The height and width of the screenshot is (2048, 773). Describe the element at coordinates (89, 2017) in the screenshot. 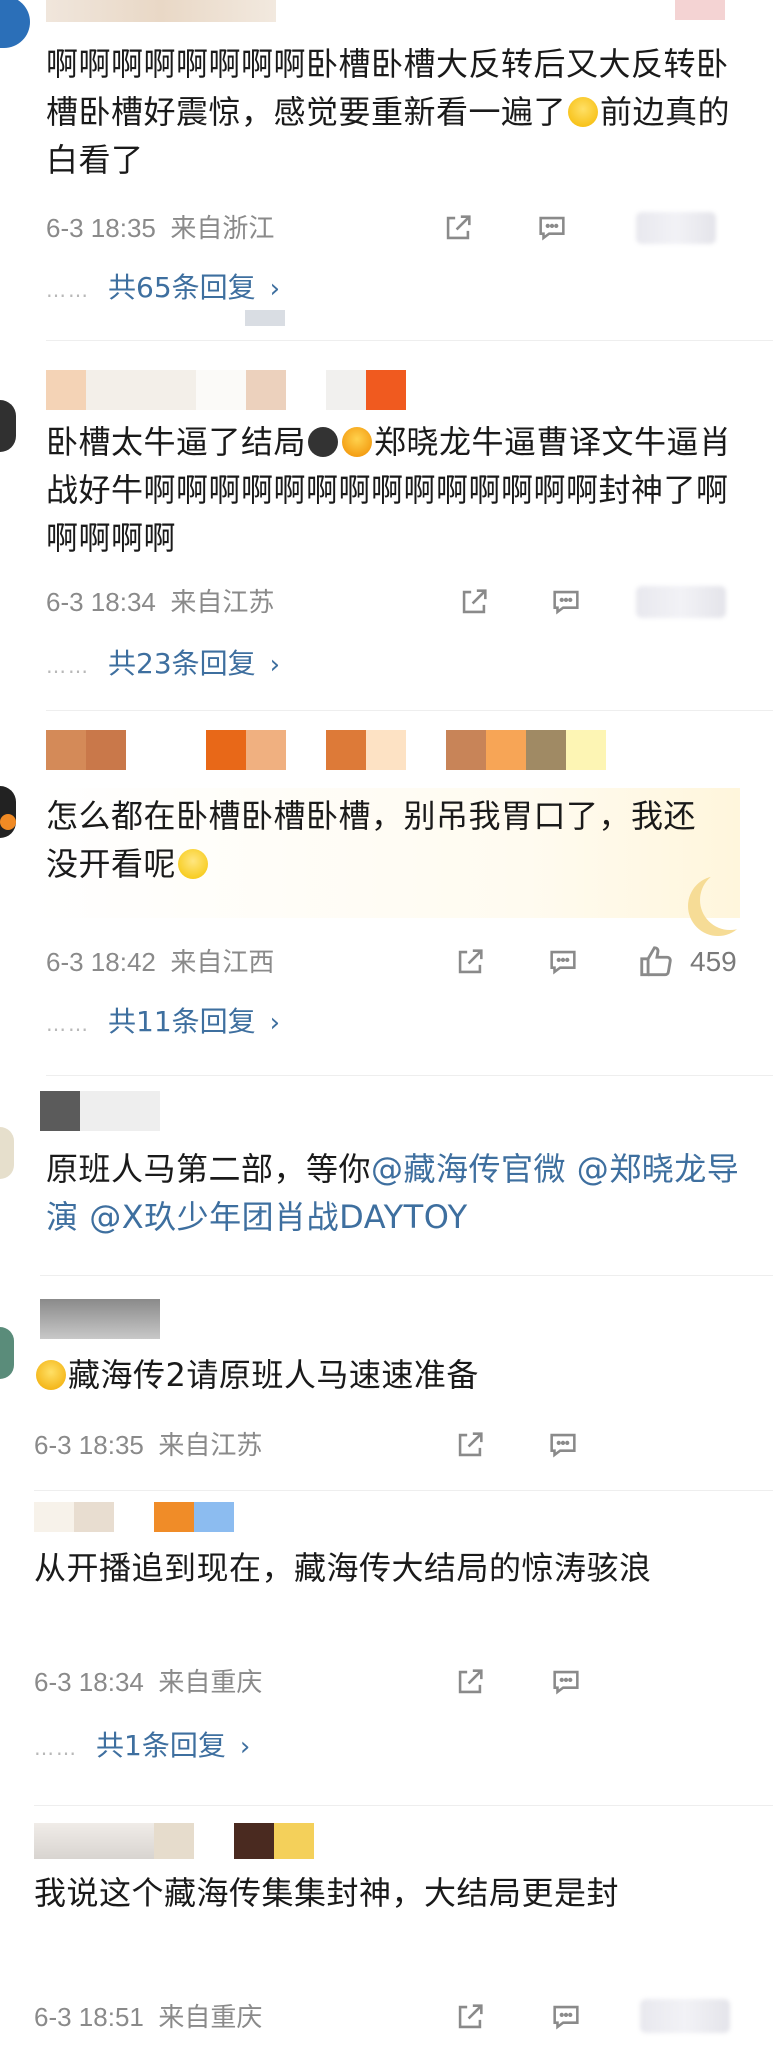

I see `timestamp: 6-3 18:51` at that location.